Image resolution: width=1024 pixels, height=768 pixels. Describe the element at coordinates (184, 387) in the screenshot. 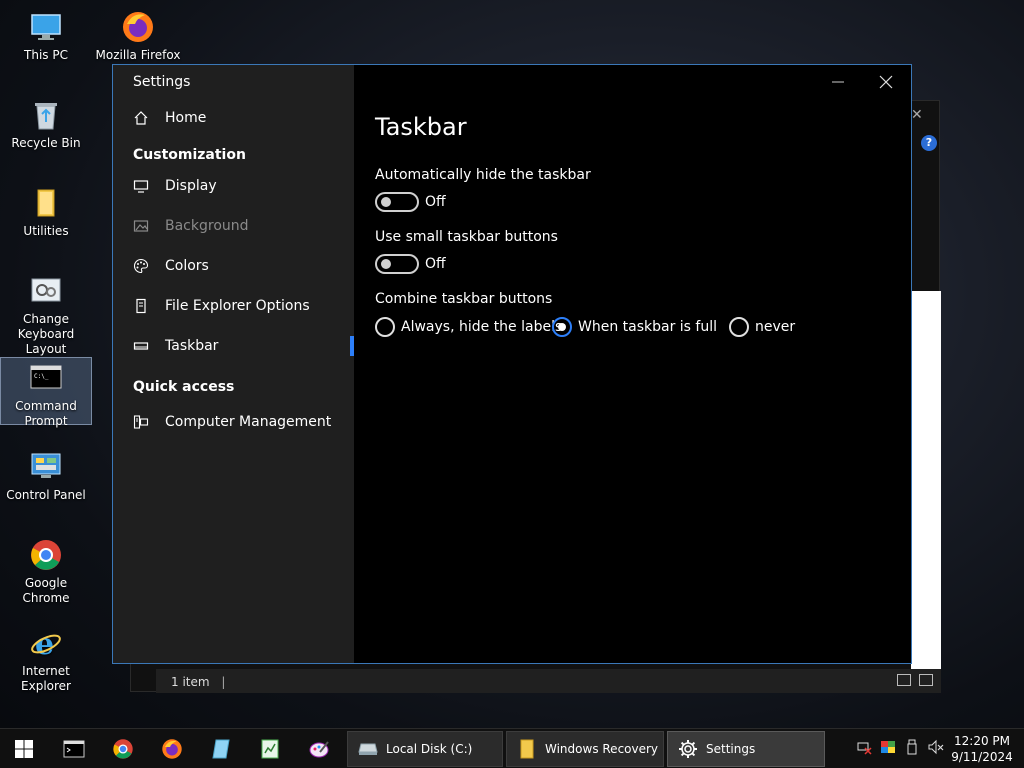

I see `section-quick-access: Quick access` at that location.